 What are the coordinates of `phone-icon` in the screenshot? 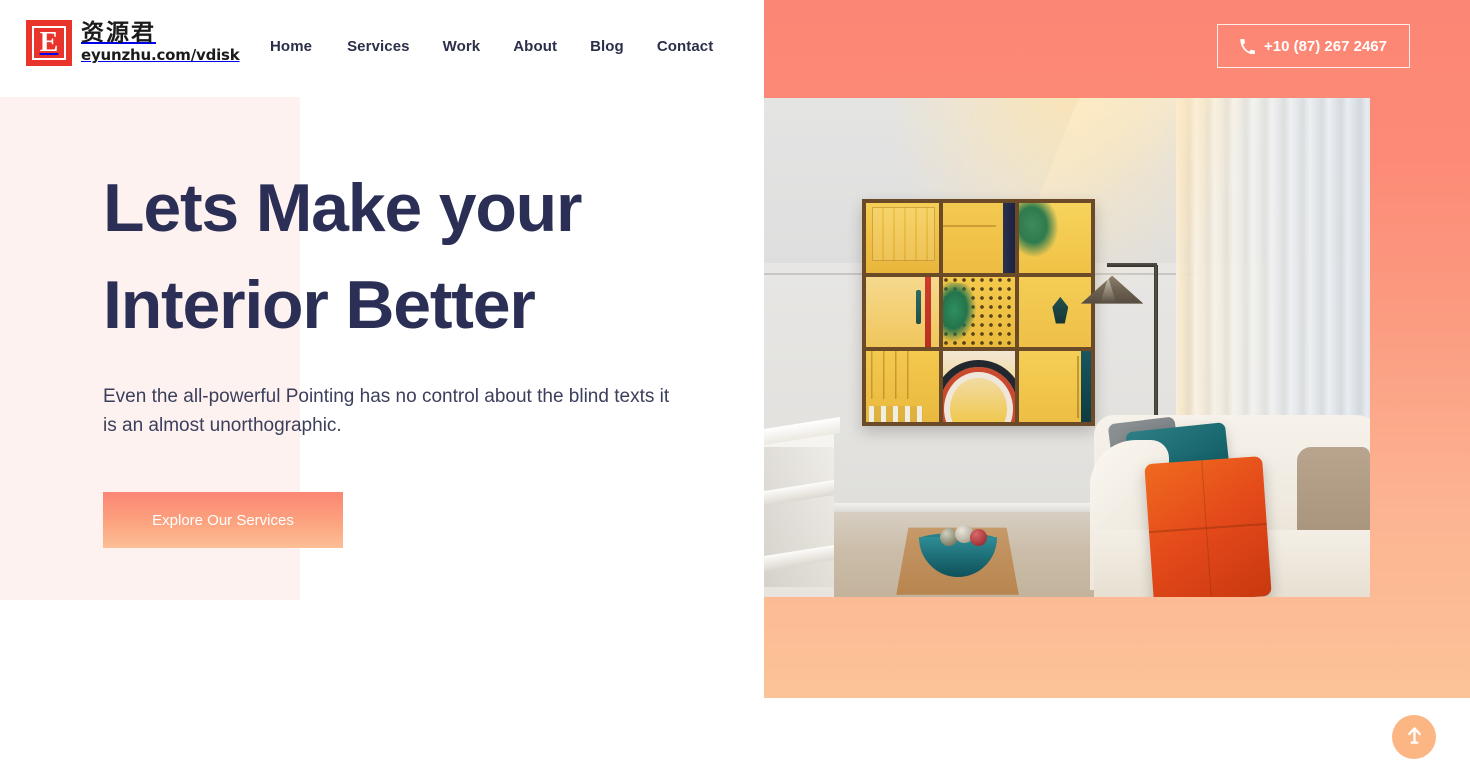 It's located at (1247, 46).